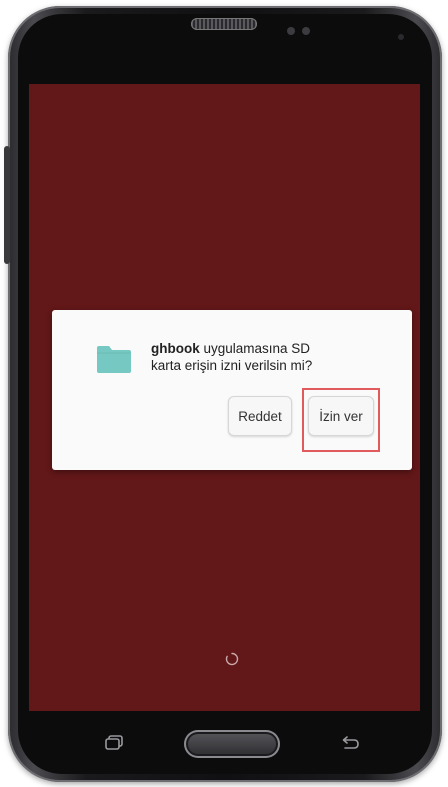 The width and height of the screenshot is (448, 787). I want to click on message-line2: karta erişin izni verilsin mi?, so click(232, 365).